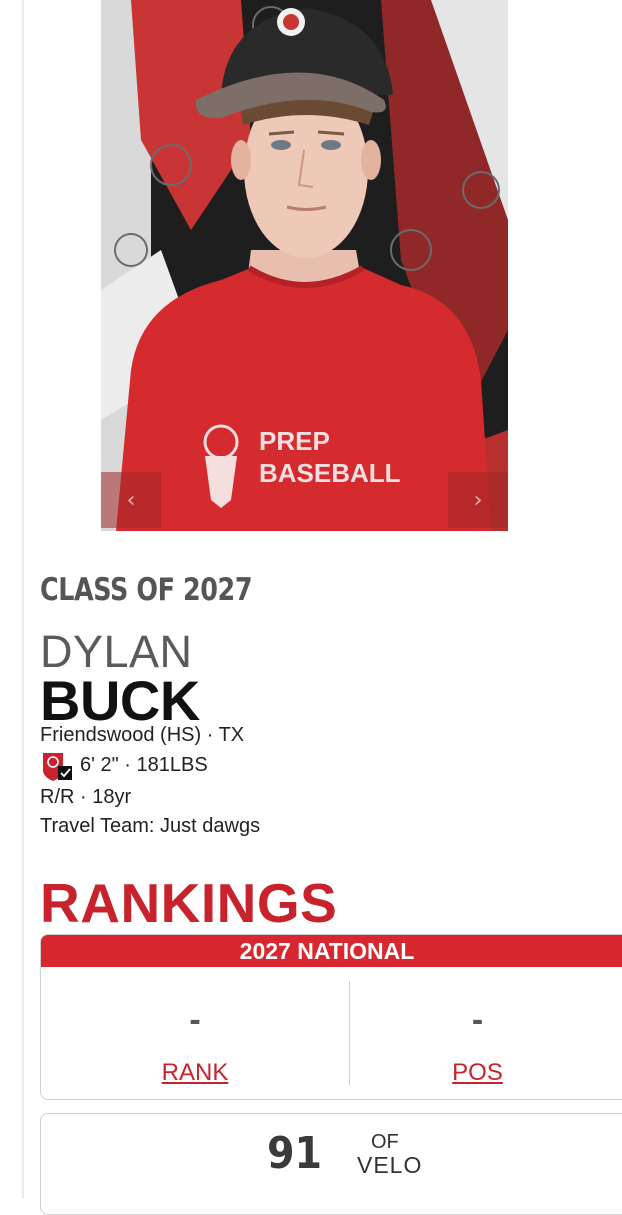 The height and width of the screenshot is (1215, 622). I want to click on velo-label: VELO, so click(390, 1165).